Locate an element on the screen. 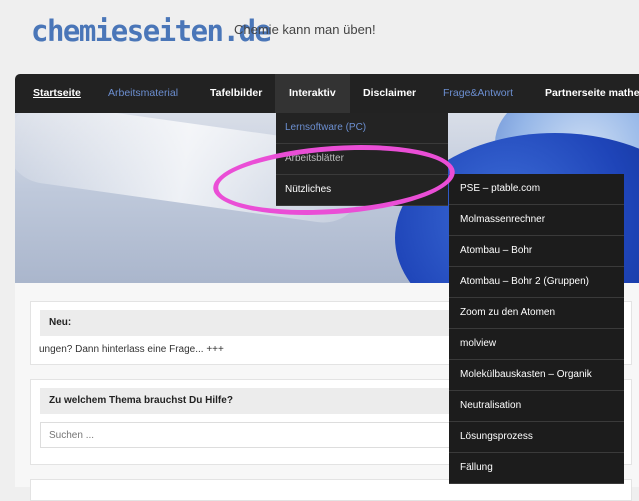  menu-item-lernsoftware: Lernsoftware (PC) is located at coordinates (362, 128).